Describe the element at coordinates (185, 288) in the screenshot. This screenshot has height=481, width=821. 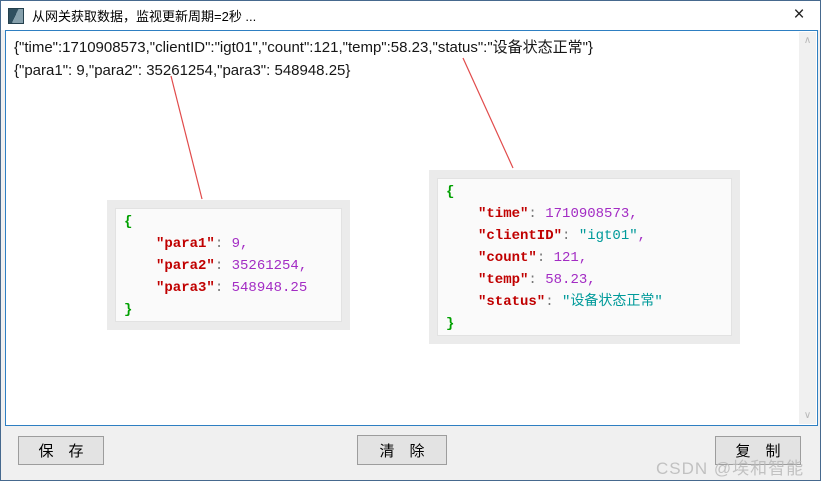
I see `json-key: "para3"` at that location.